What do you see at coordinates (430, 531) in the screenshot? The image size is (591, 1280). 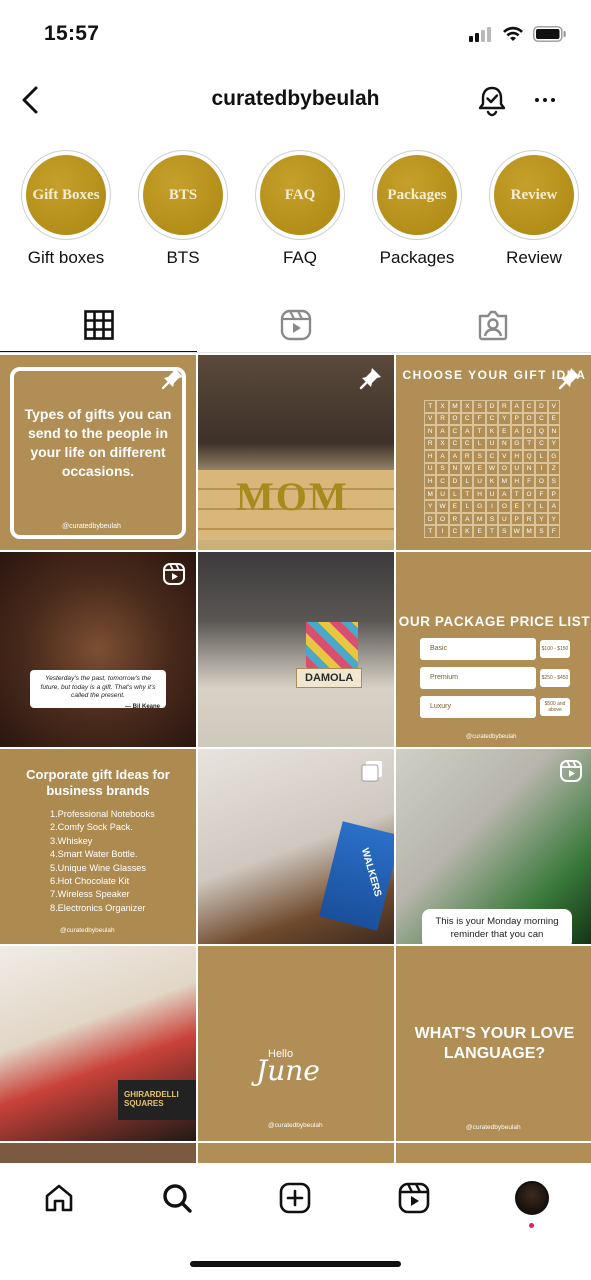 I see `word-search-letter: T` at bounding box center [430, 531].